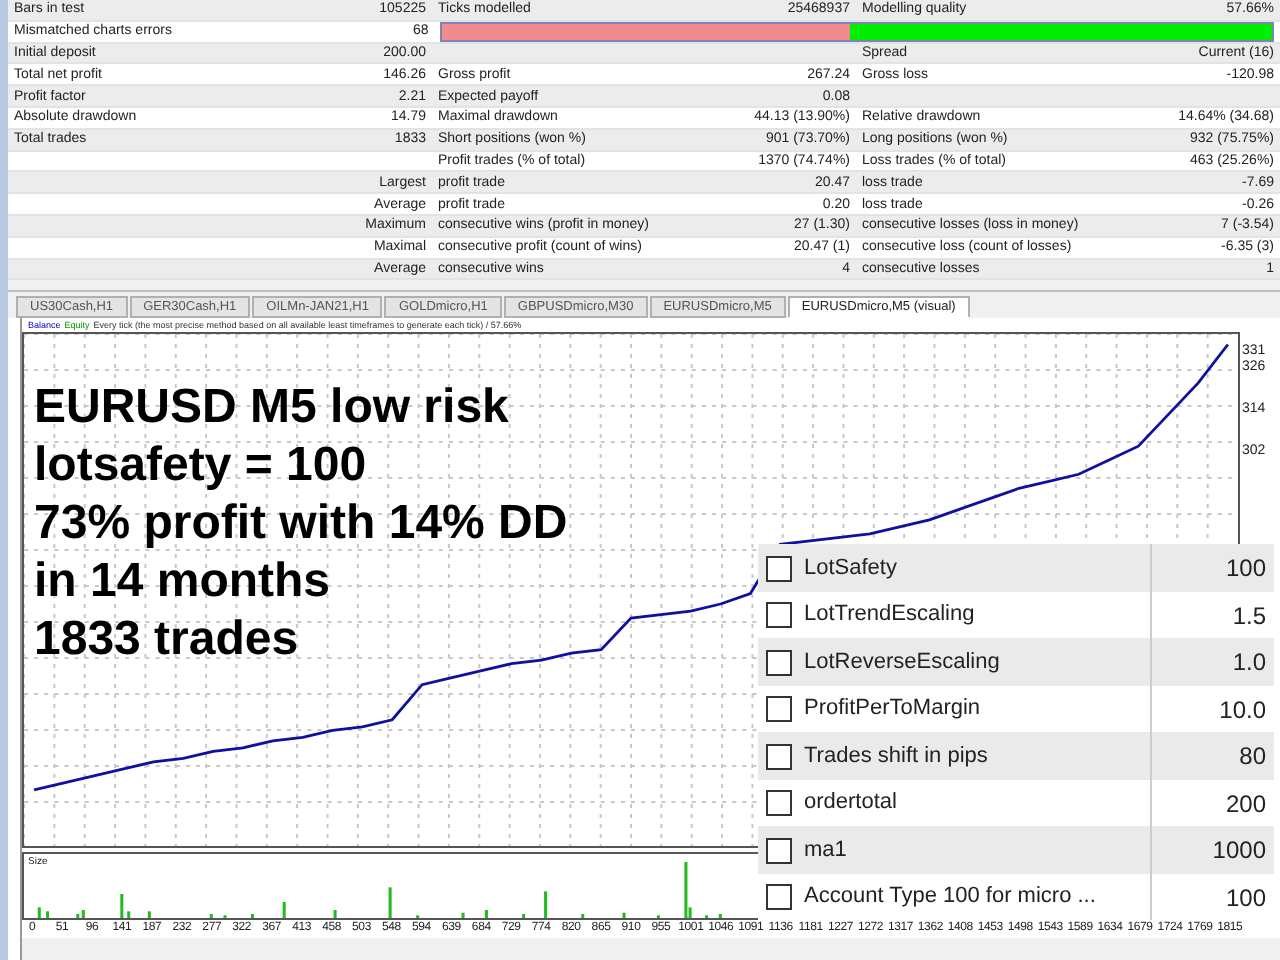 The height and width of the screenshot is (960, 1280). Describe the element at coordinates (826, 850) in the screenshot. I see `parameter-name: ma1` at that location.